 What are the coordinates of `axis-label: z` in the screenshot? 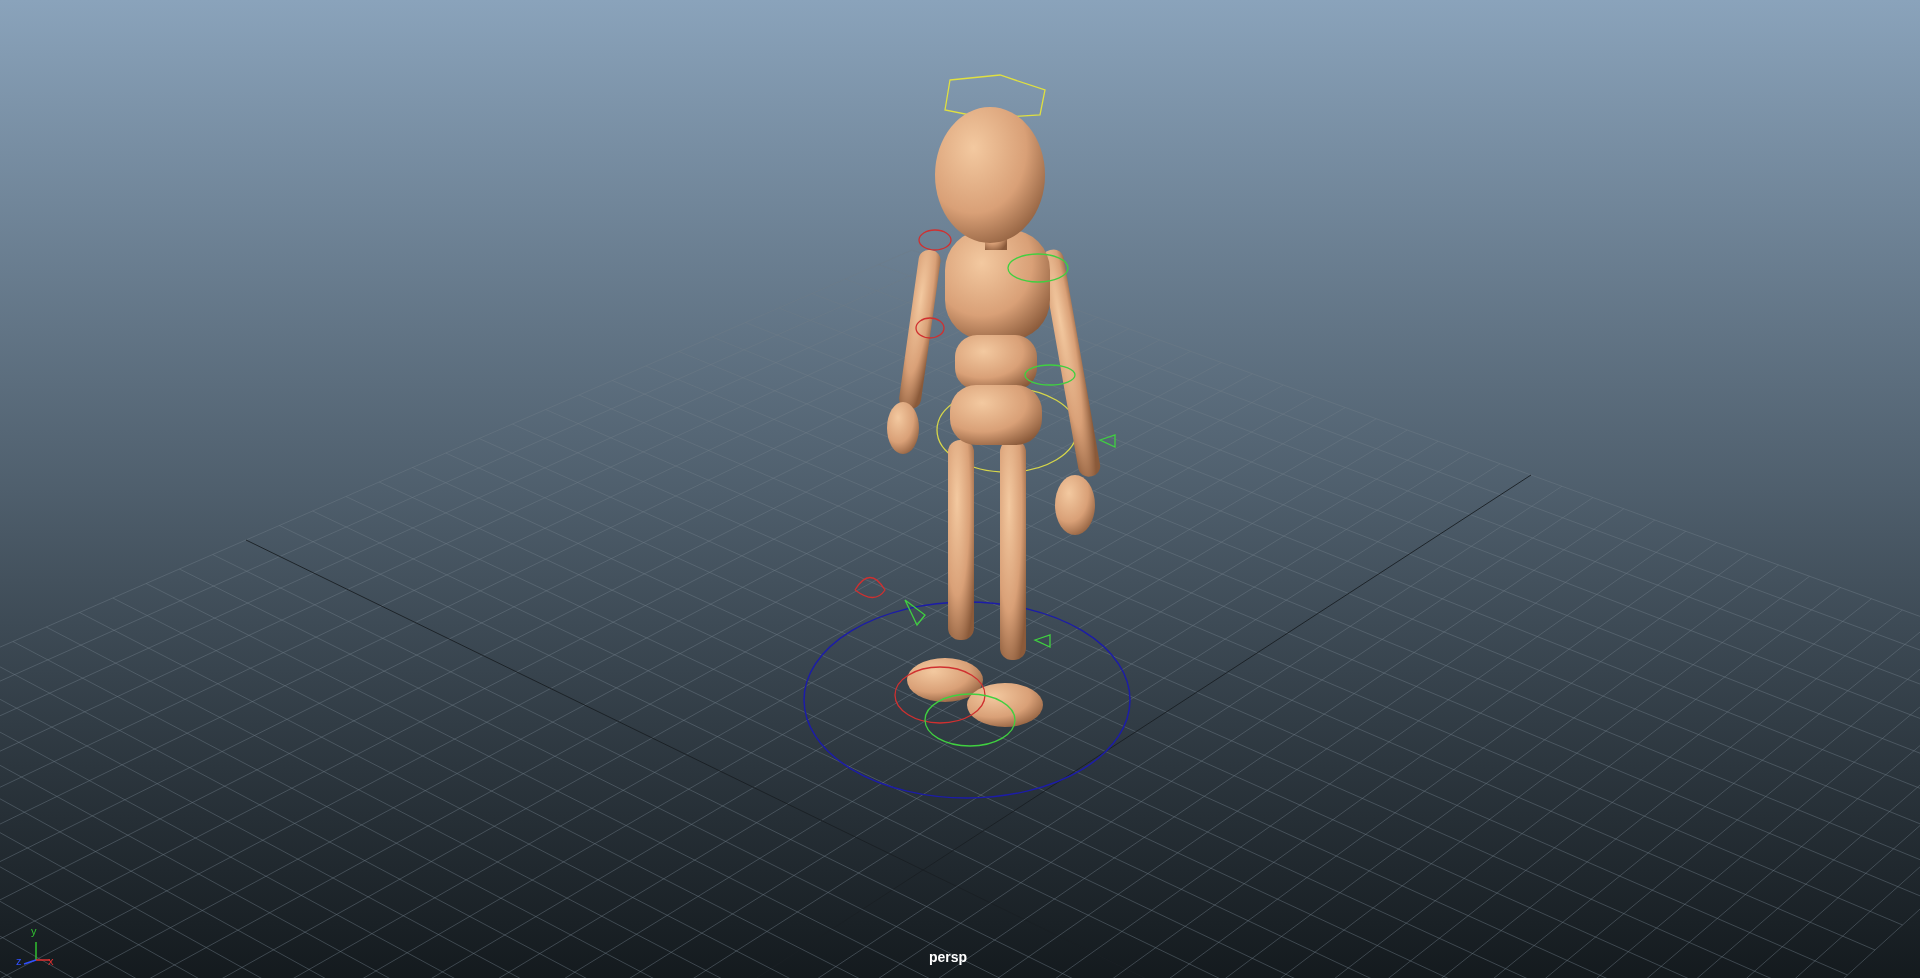 It's located at (19, 961).